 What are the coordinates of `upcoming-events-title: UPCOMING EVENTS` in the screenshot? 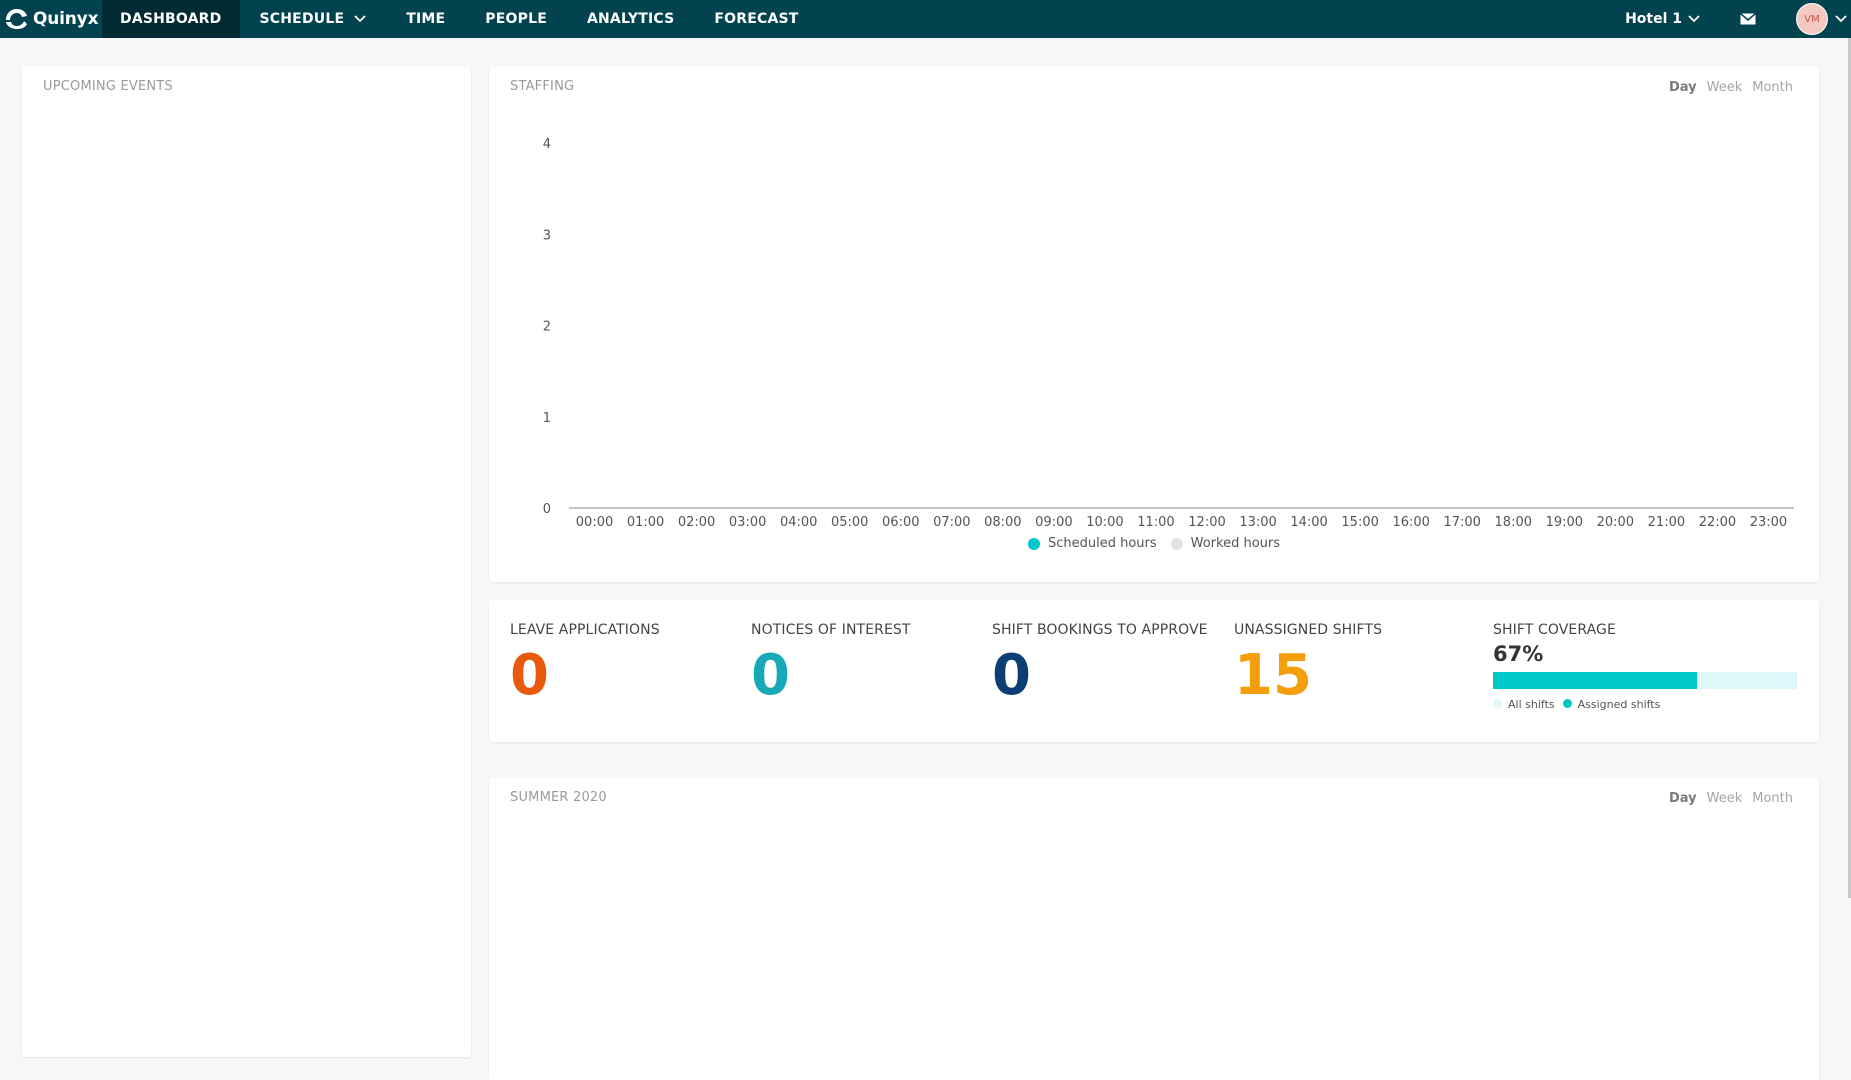 It's located at (108, 86).